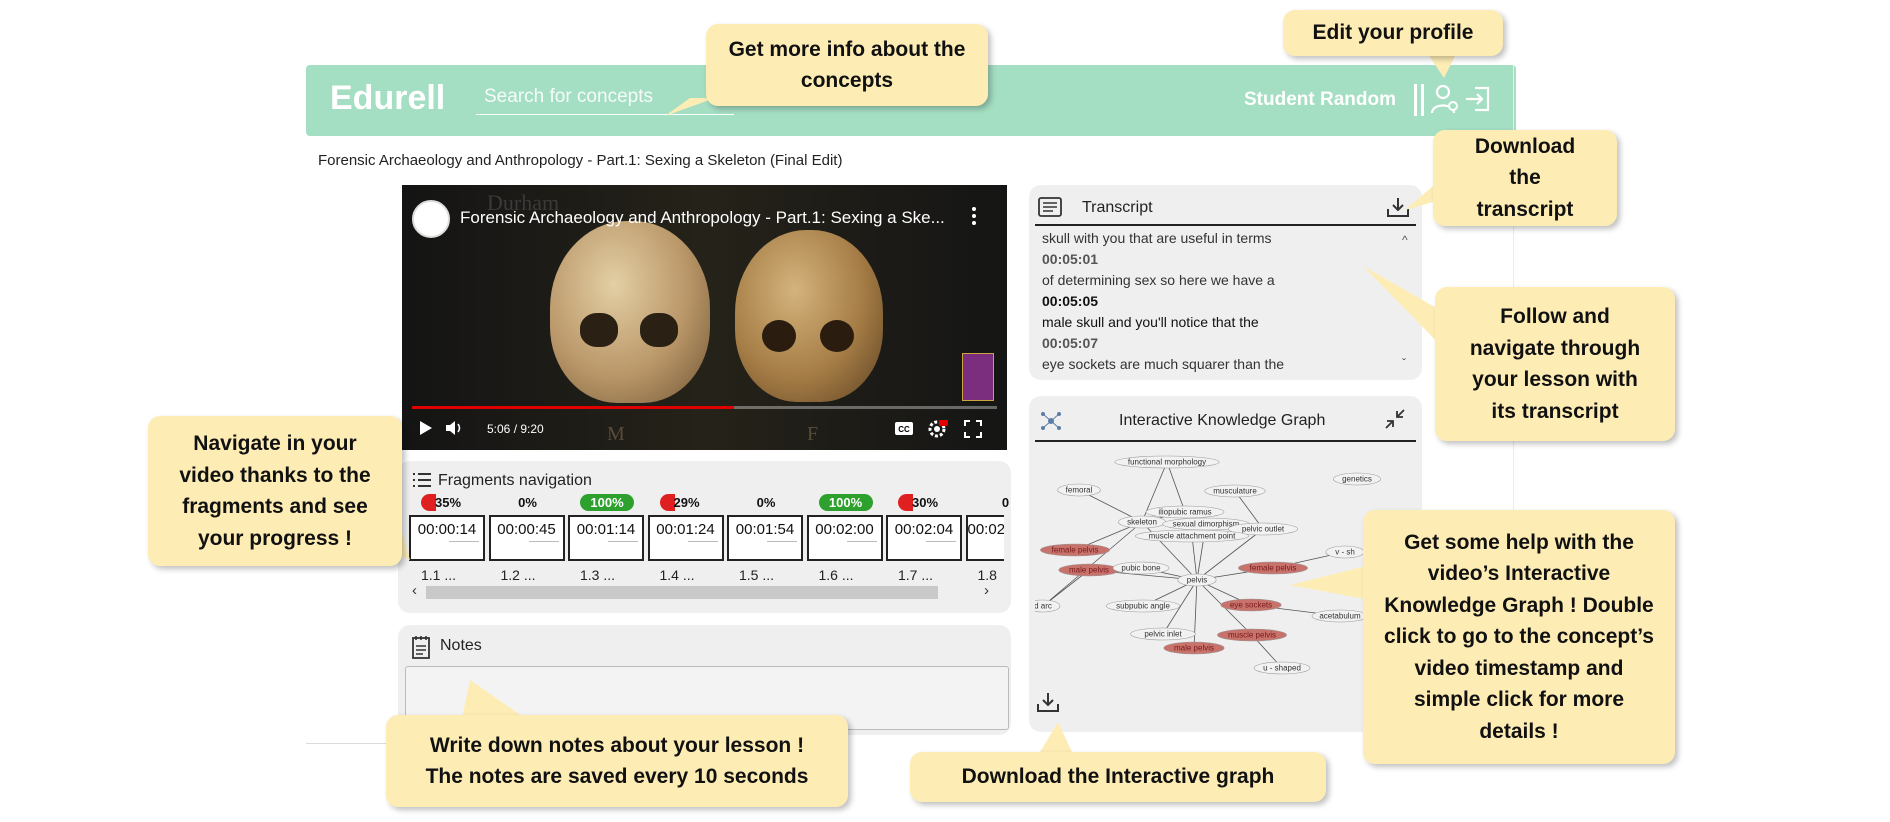  I want to click on callout-profile: Edit your profile, so click(1393, 33).